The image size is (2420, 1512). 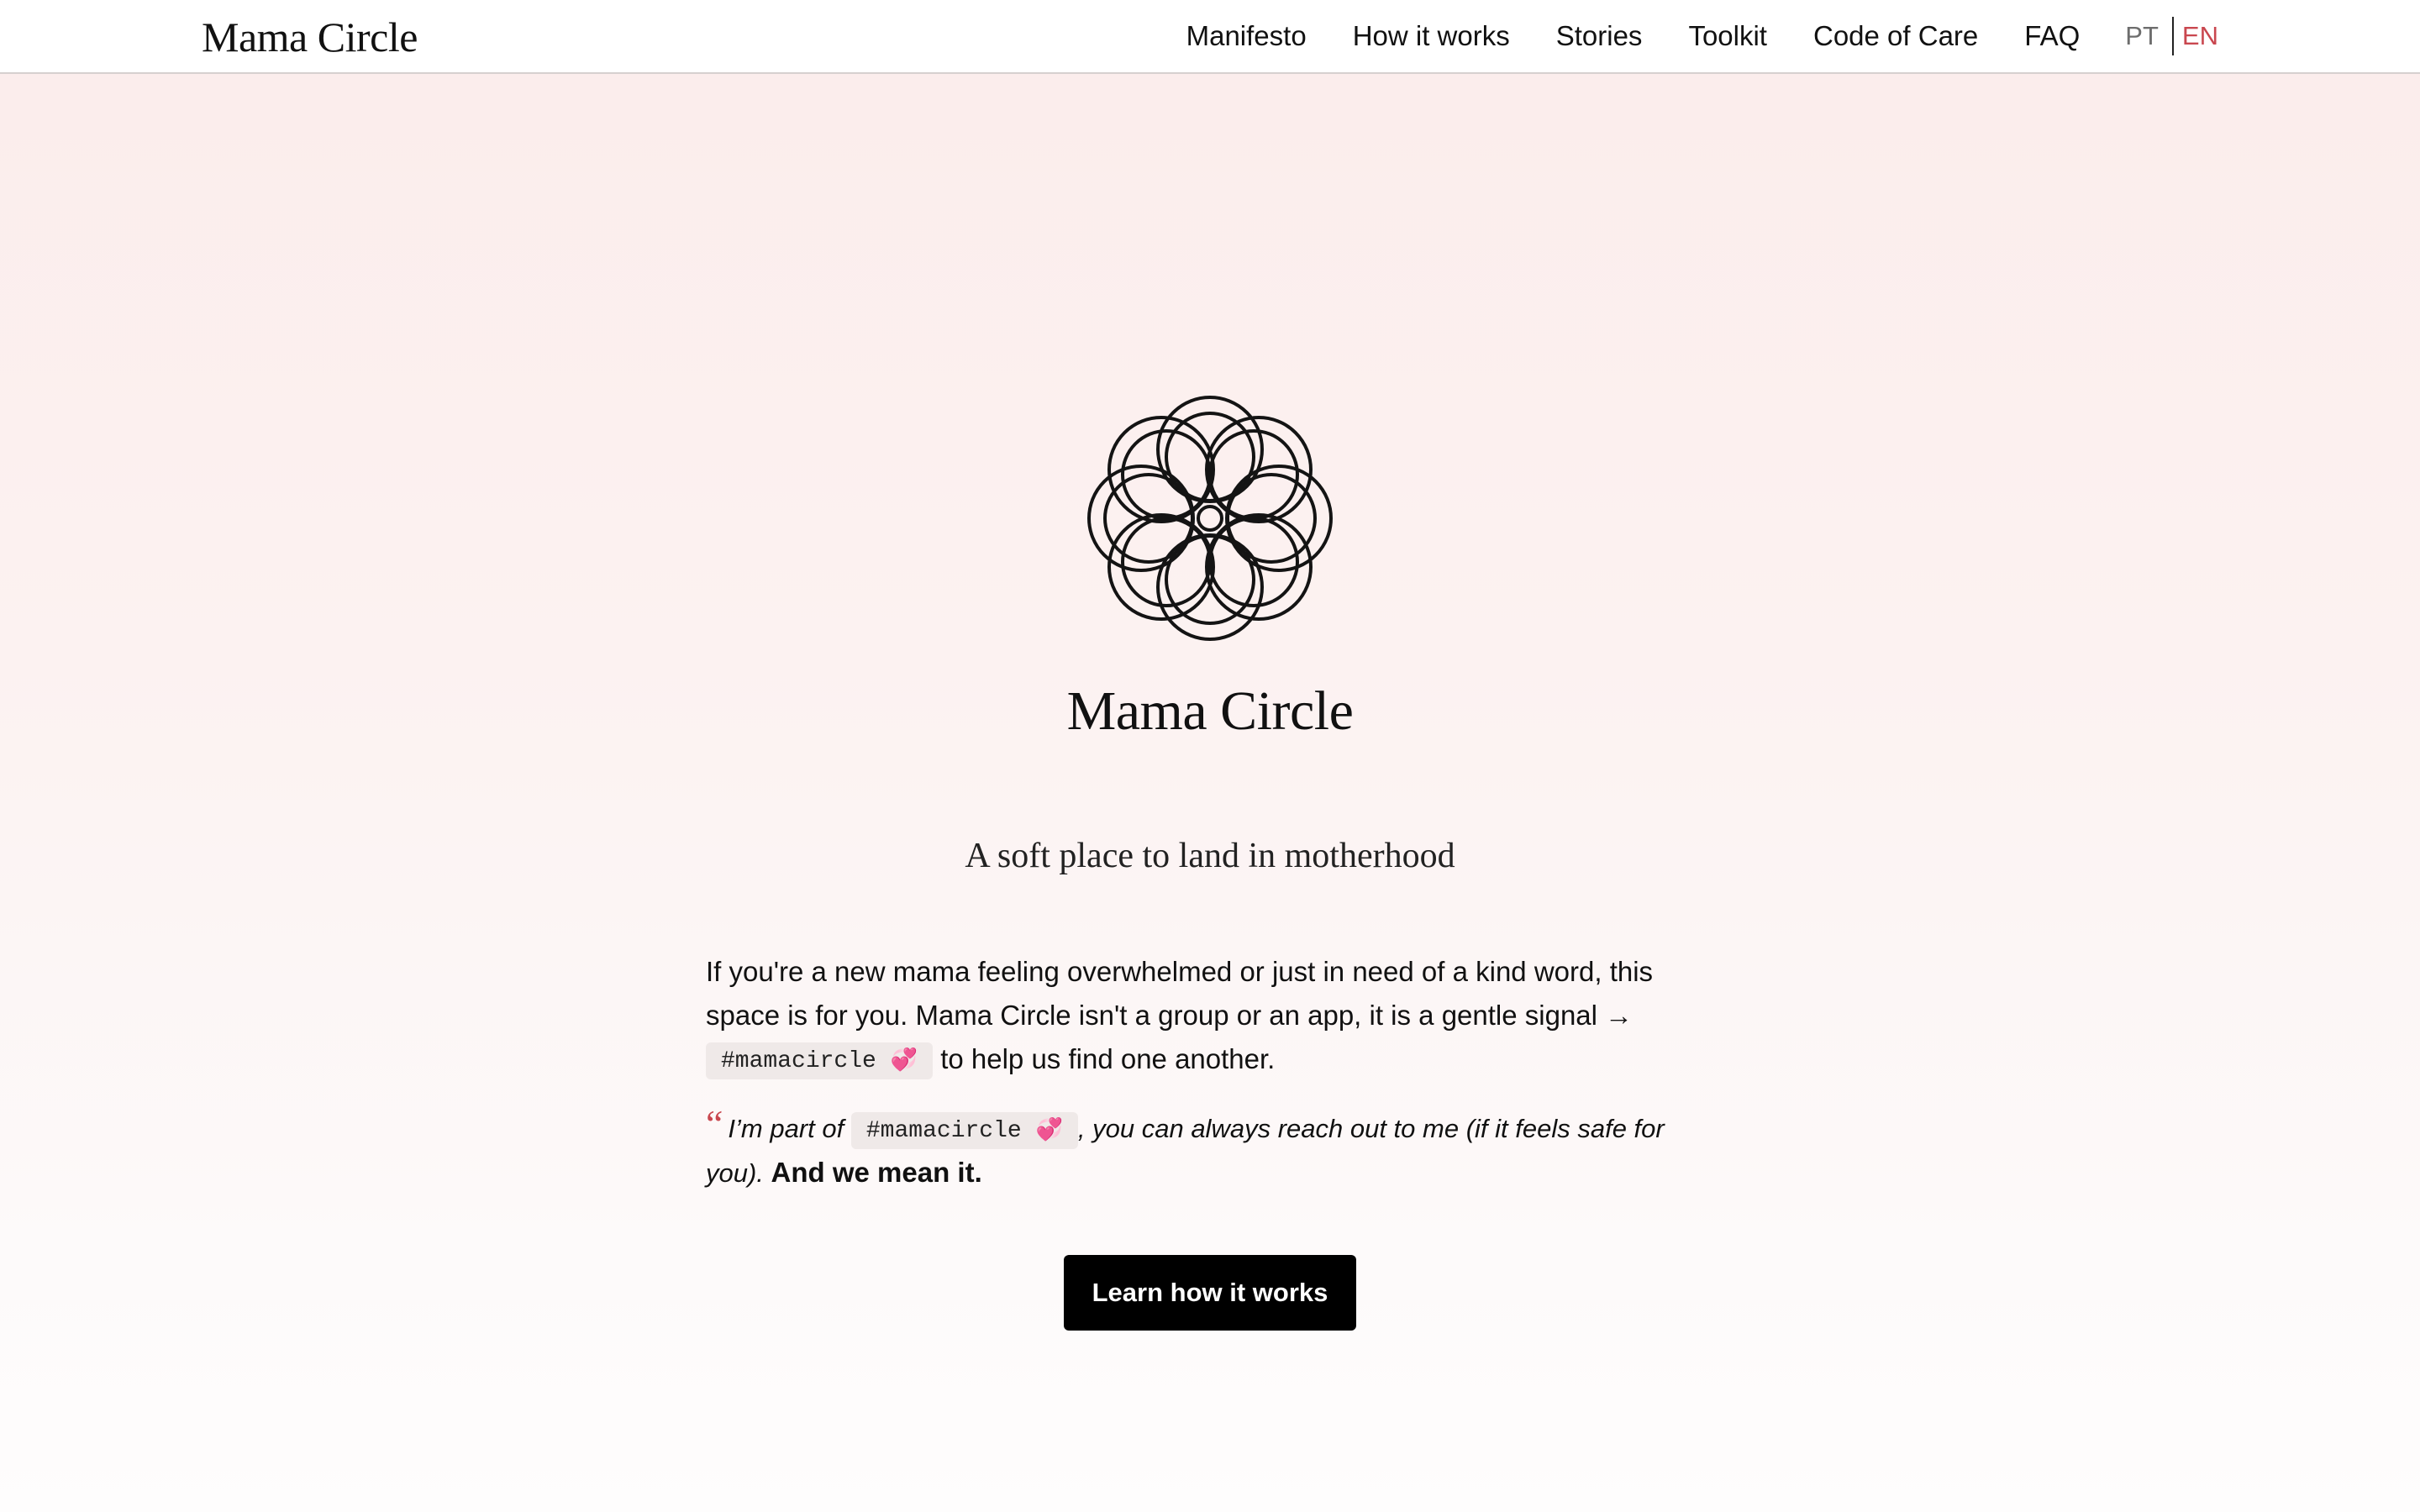 I want to click on language-switcher: PT EN, so click(x=2171, y=36).